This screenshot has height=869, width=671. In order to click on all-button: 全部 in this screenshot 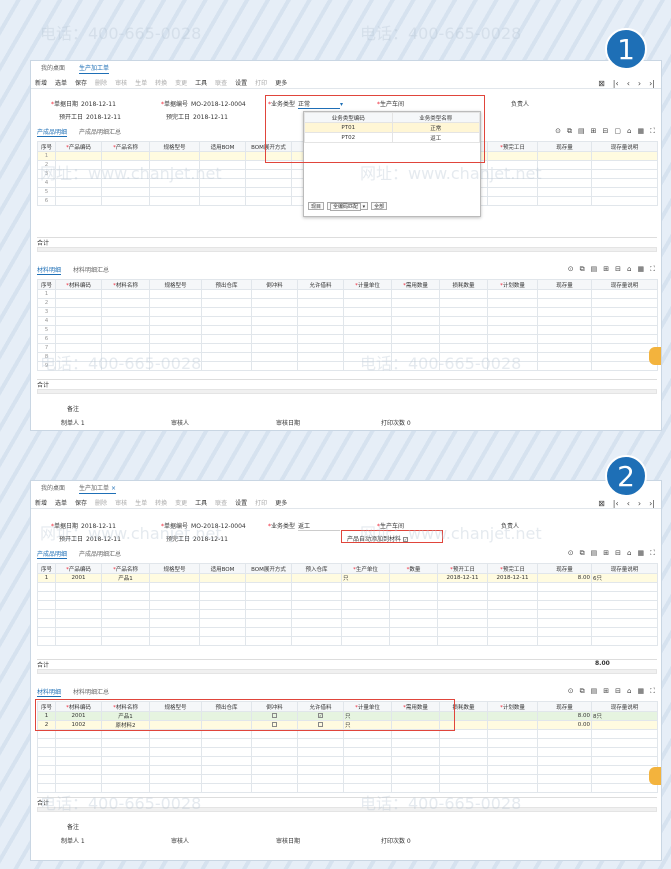, I will do `click(379, 206)`.